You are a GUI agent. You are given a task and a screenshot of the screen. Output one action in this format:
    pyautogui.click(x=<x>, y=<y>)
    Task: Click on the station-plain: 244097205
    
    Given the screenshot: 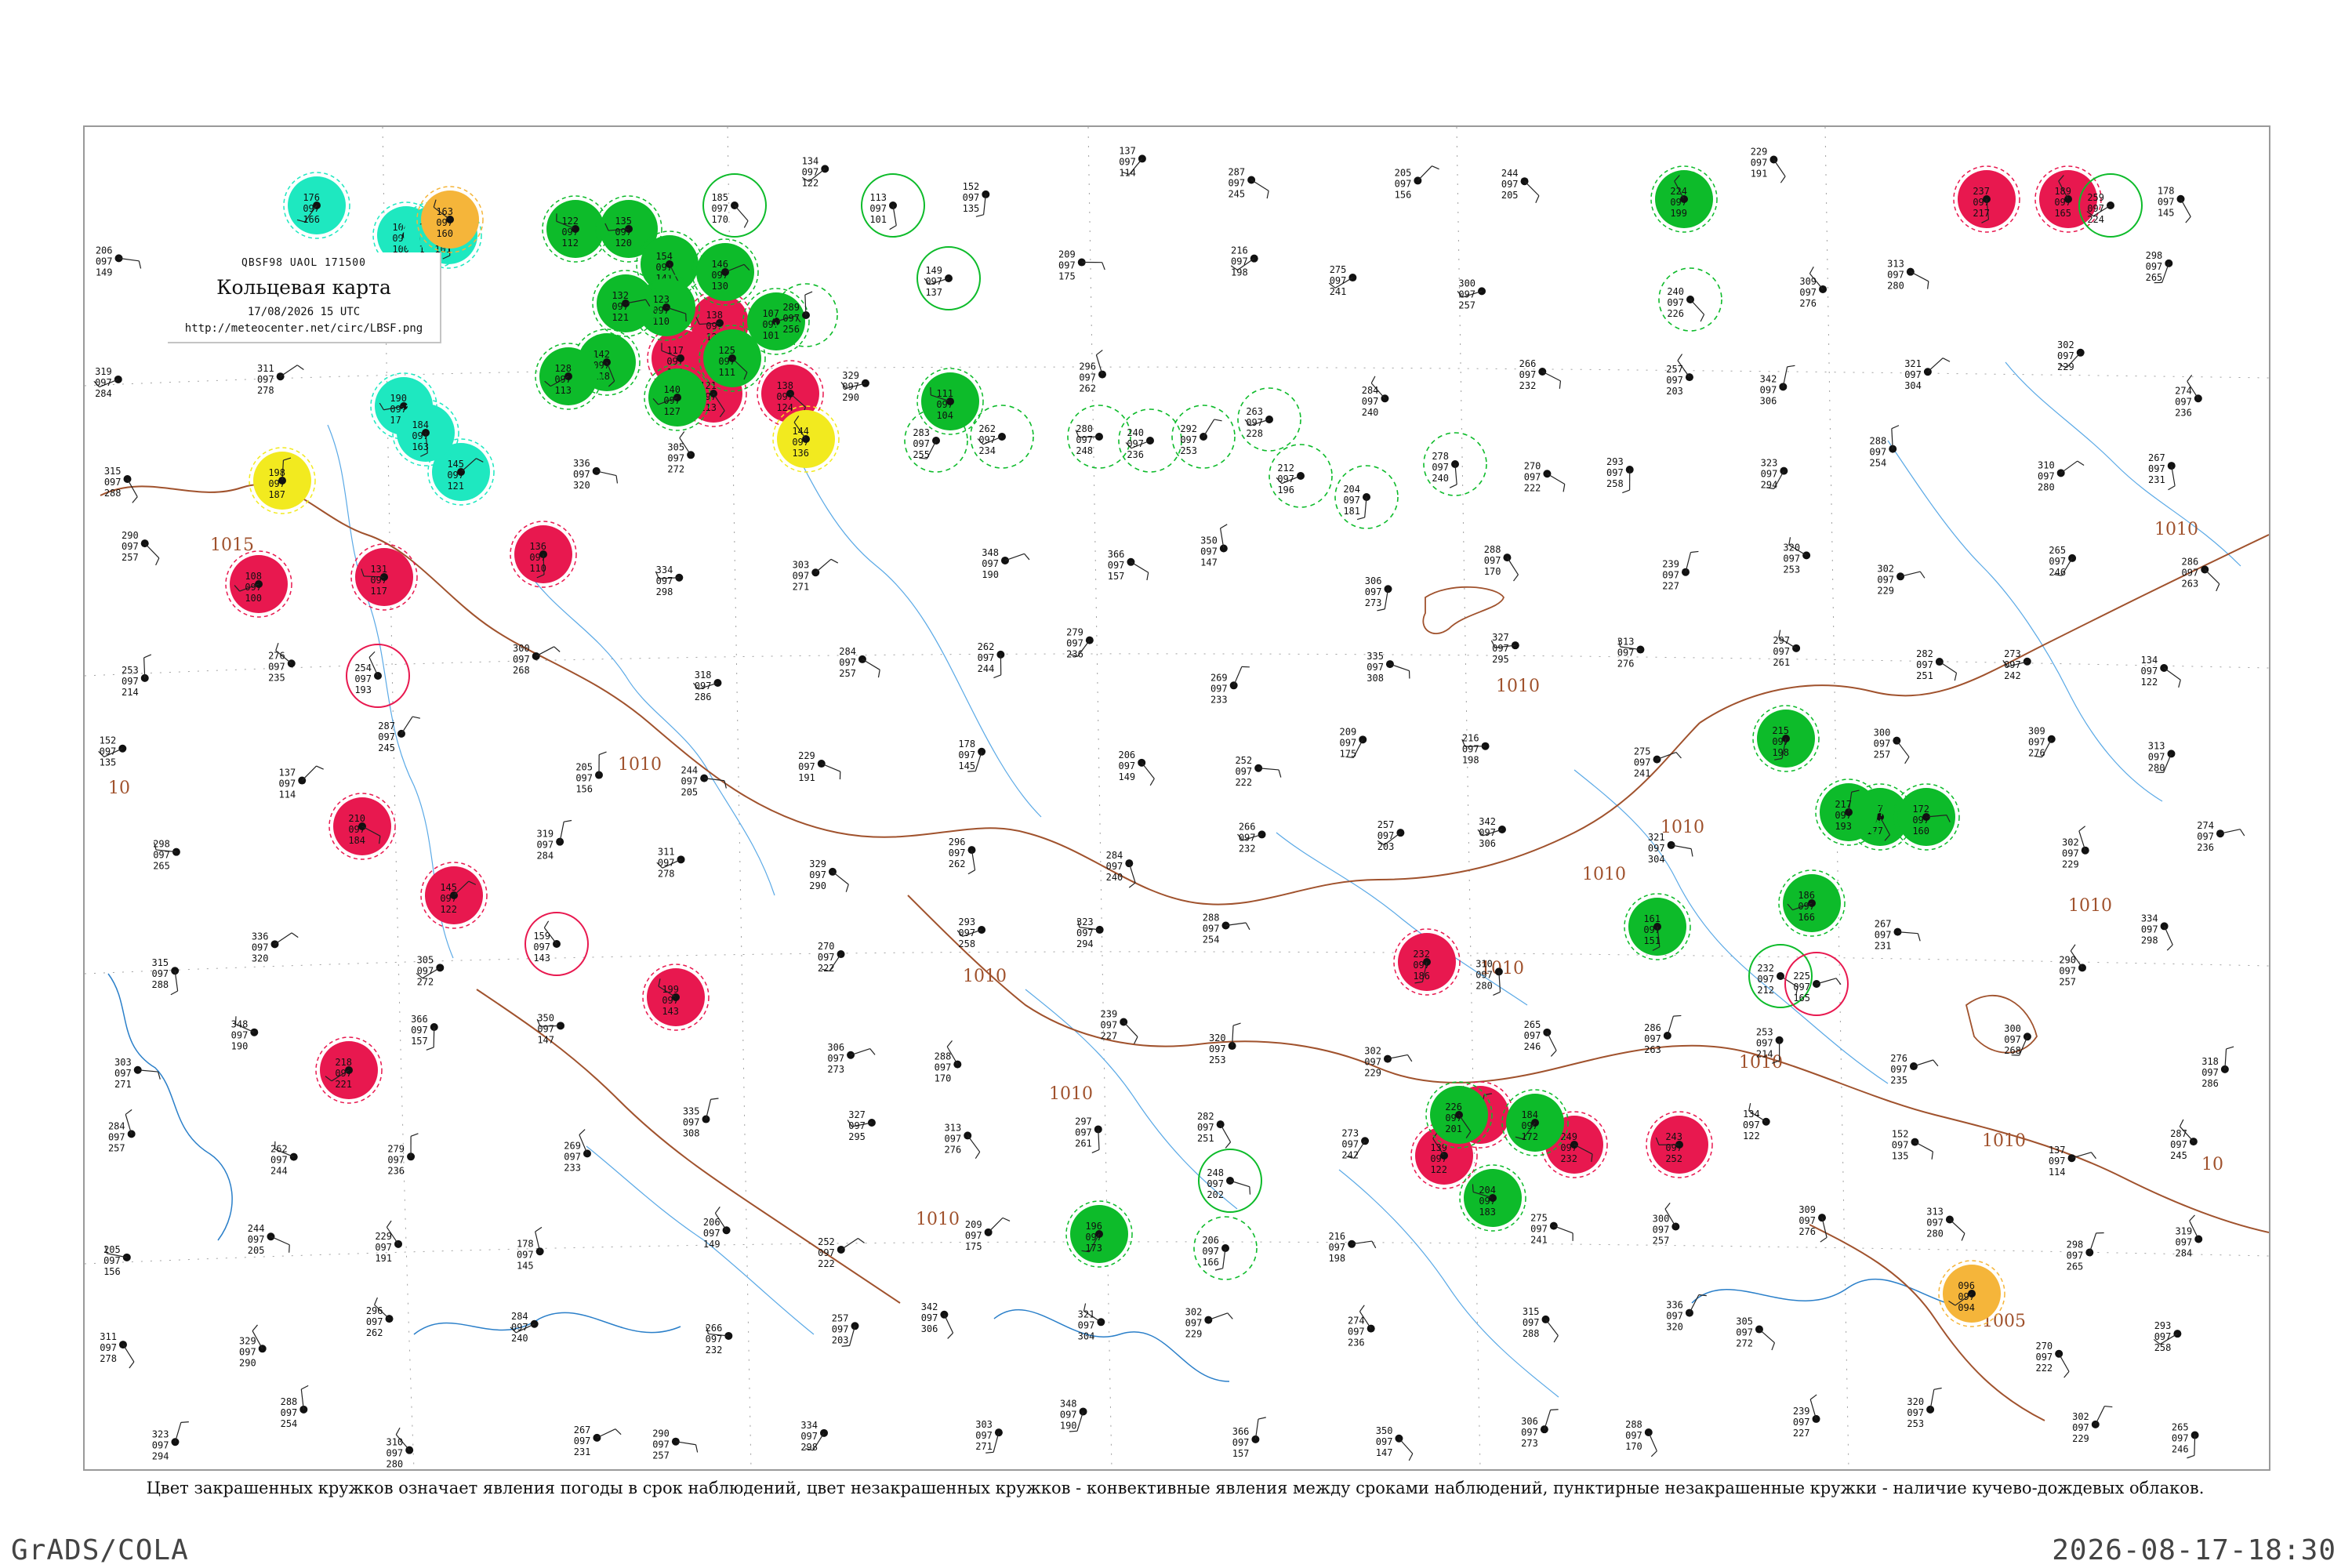 What is the action you would take?
    pyautogui.click(x=269, y=1239)
    